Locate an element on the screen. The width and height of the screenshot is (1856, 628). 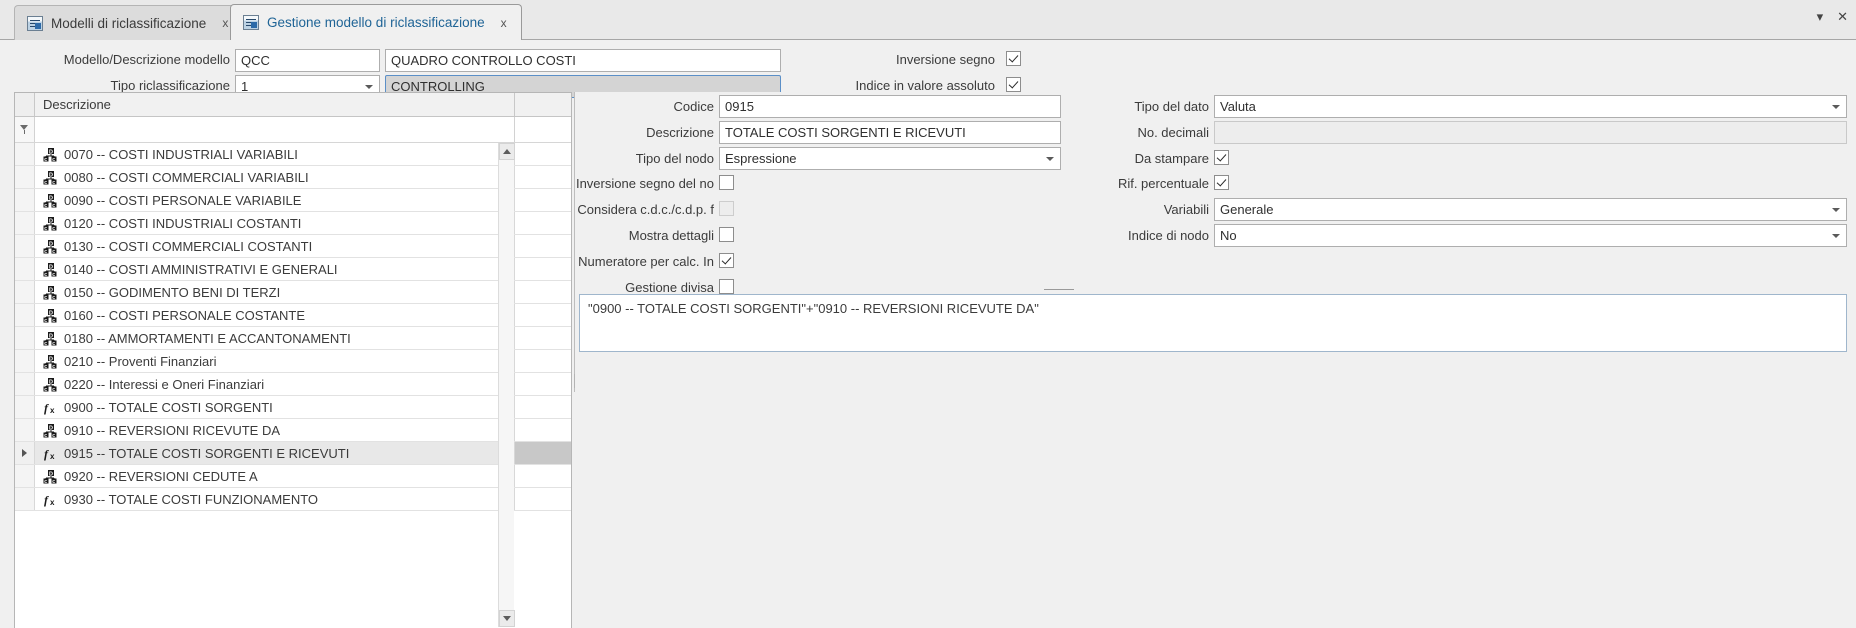
chevron-down-icon is located at coordinates (1836, 107).